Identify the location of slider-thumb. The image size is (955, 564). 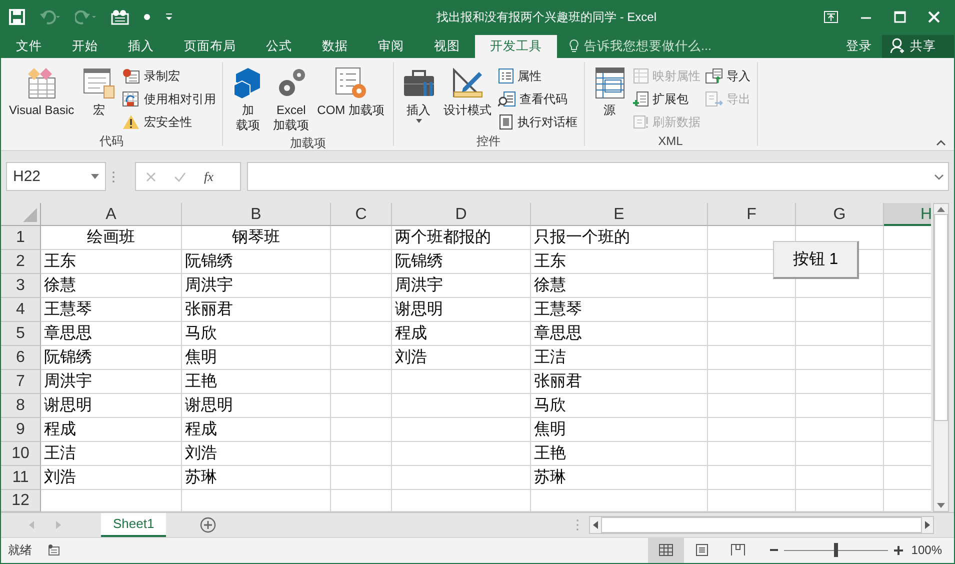
(836, 550).